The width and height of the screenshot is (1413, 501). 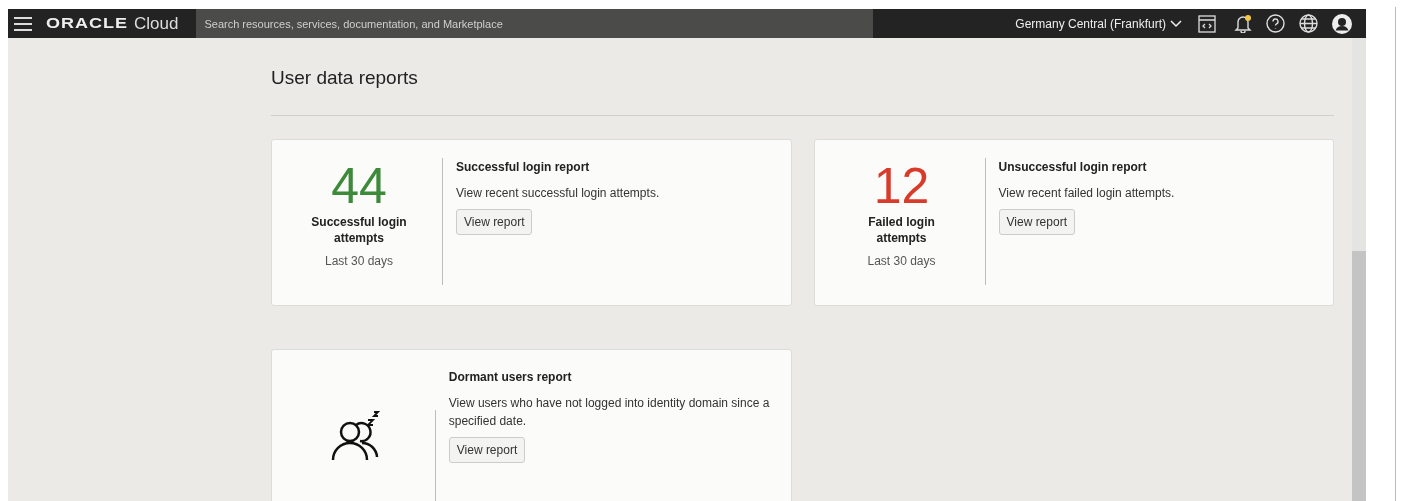 What do you see at coordinates (87, 23) in the screenshot?
I see `brand-logo: ORACLE` at bounding box center [87, 23].